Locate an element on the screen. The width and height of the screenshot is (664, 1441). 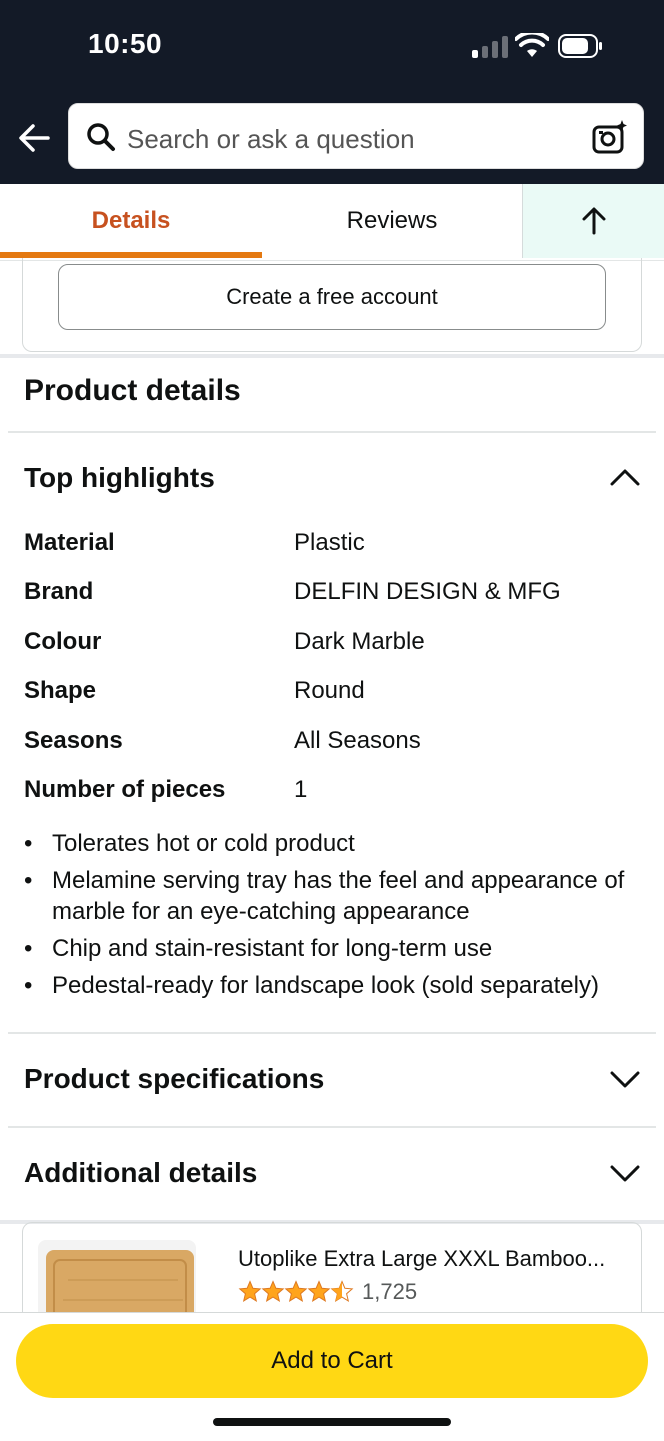
status-time: 10:50 is located at coordinates (125, 43).